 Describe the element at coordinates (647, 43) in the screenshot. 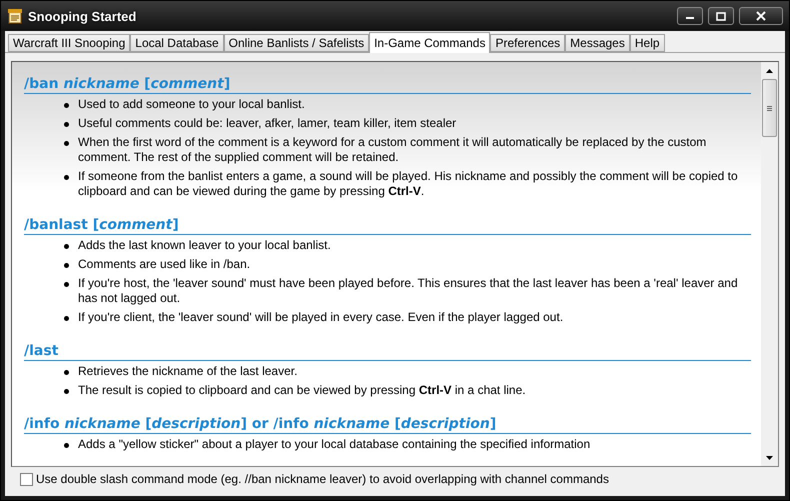

I see `tab: Help` at that location.